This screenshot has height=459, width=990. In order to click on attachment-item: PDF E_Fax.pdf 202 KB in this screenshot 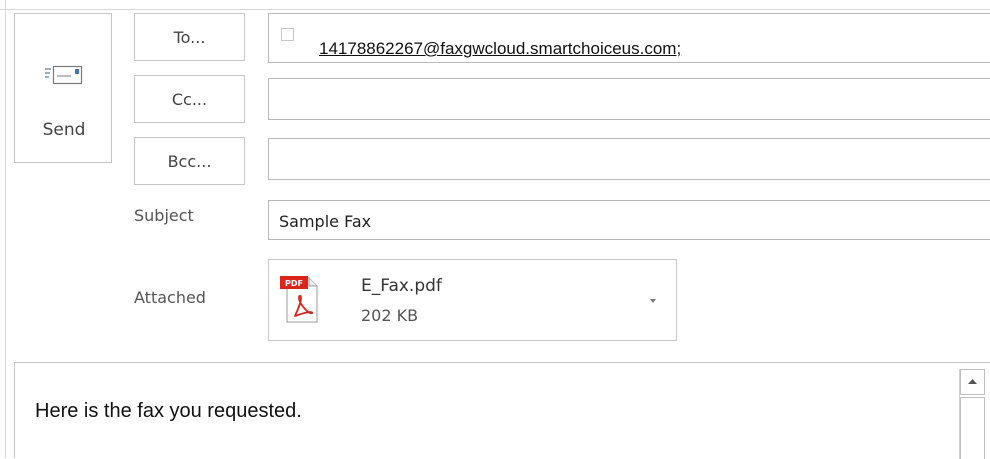, I will do `click(472, 300)`.